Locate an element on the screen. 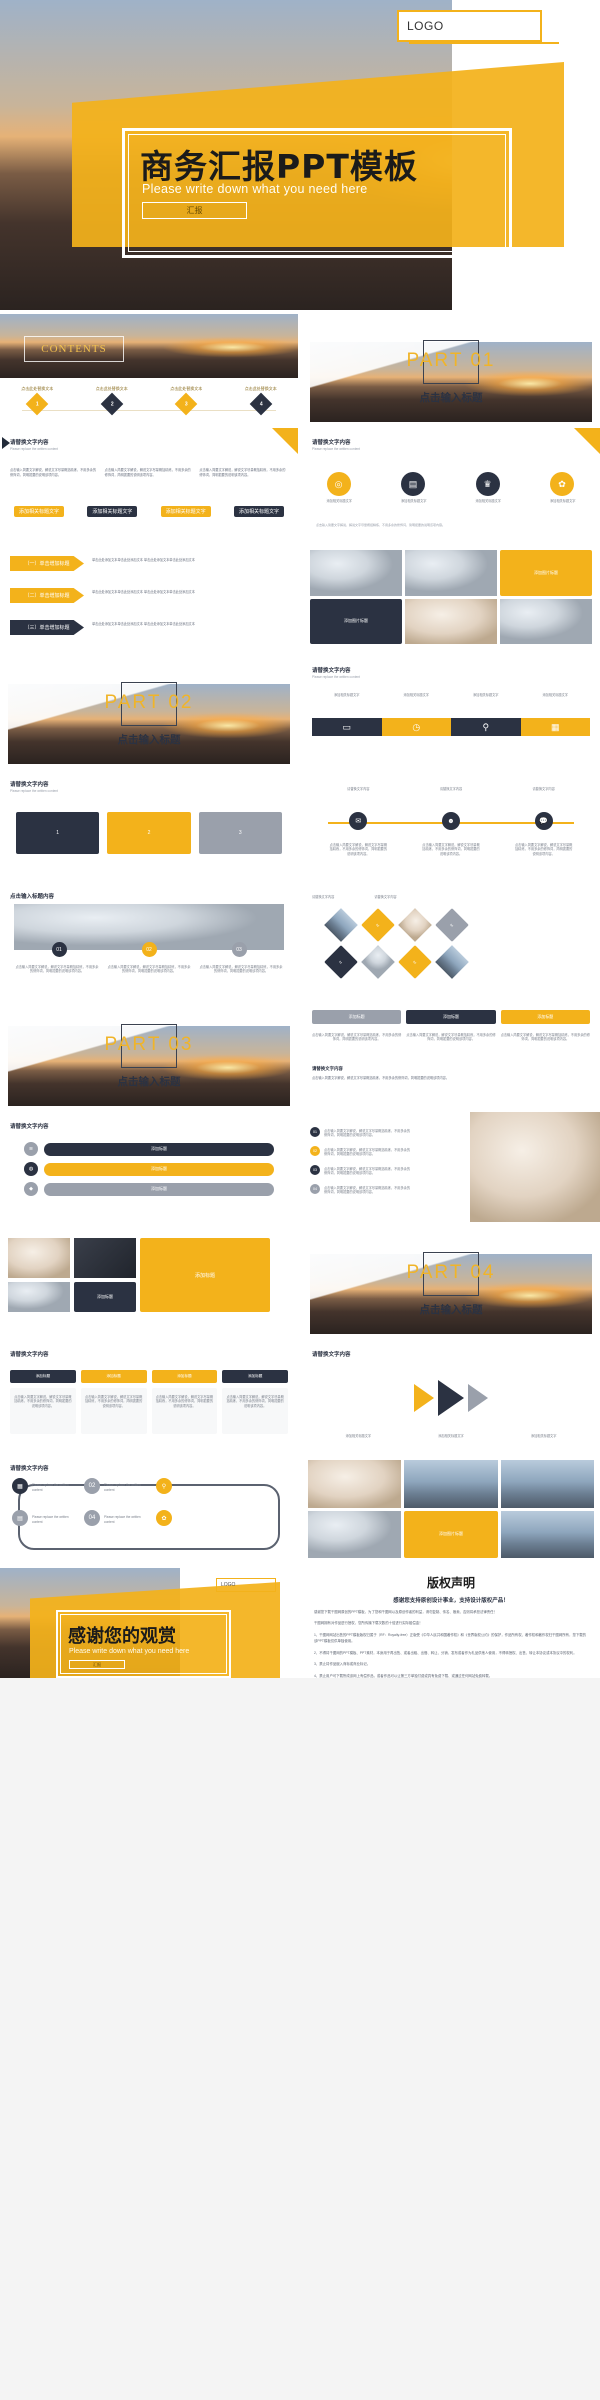 The height and width of the screenshot is (2400, 600). diamond-number: 03 is located at coordinates (415, 962).